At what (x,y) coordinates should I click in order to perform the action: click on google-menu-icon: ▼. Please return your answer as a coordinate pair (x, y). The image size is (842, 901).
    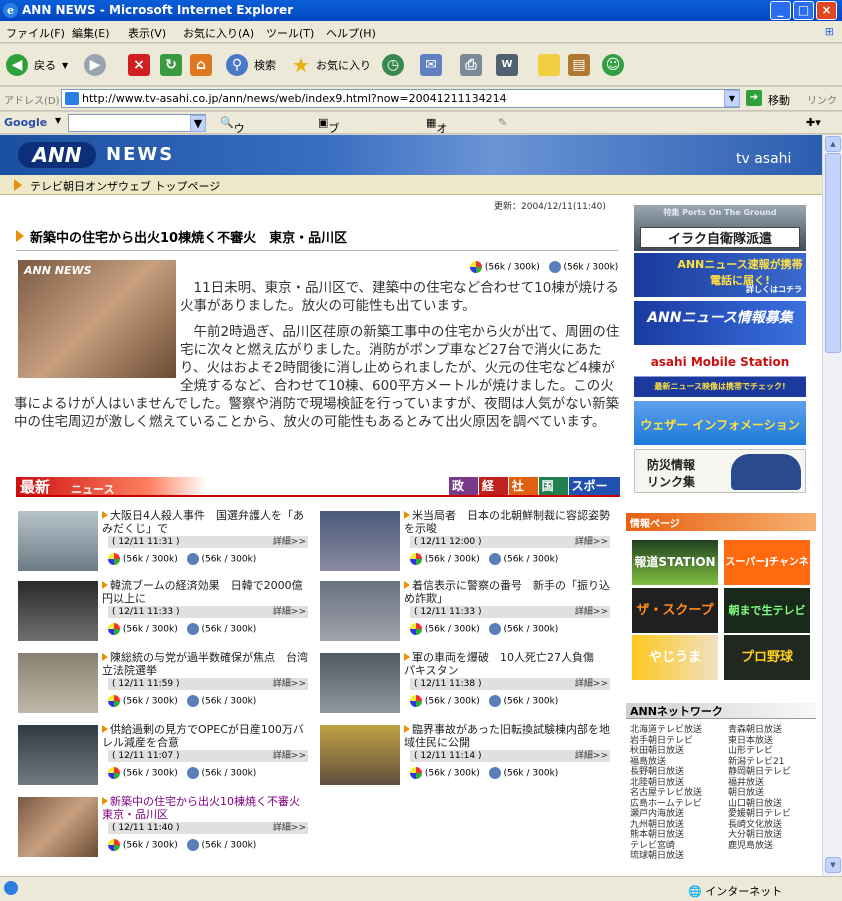
    Looking at the image, I should click on (58, 120).